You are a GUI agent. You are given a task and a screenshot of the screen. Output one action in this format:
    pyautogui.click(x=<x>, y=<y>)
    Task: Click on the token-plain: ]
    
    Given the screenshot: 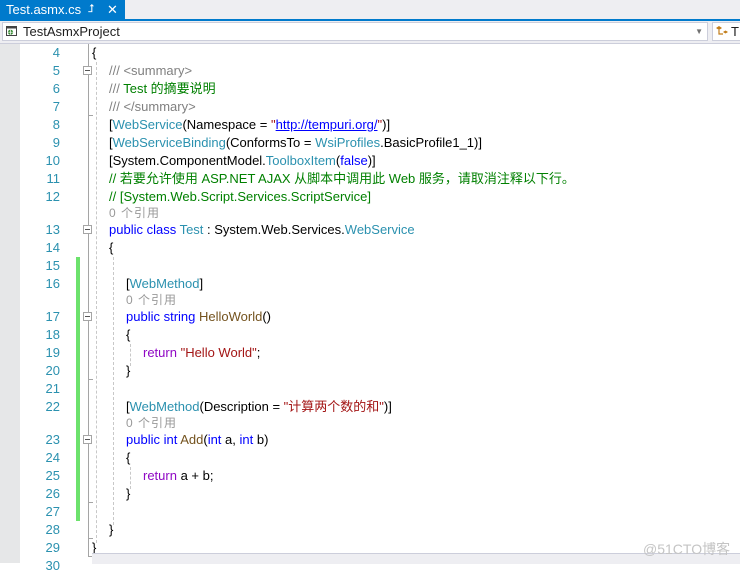 What is the action you would take?
    pyautogui.click(x=201, y=283)
    